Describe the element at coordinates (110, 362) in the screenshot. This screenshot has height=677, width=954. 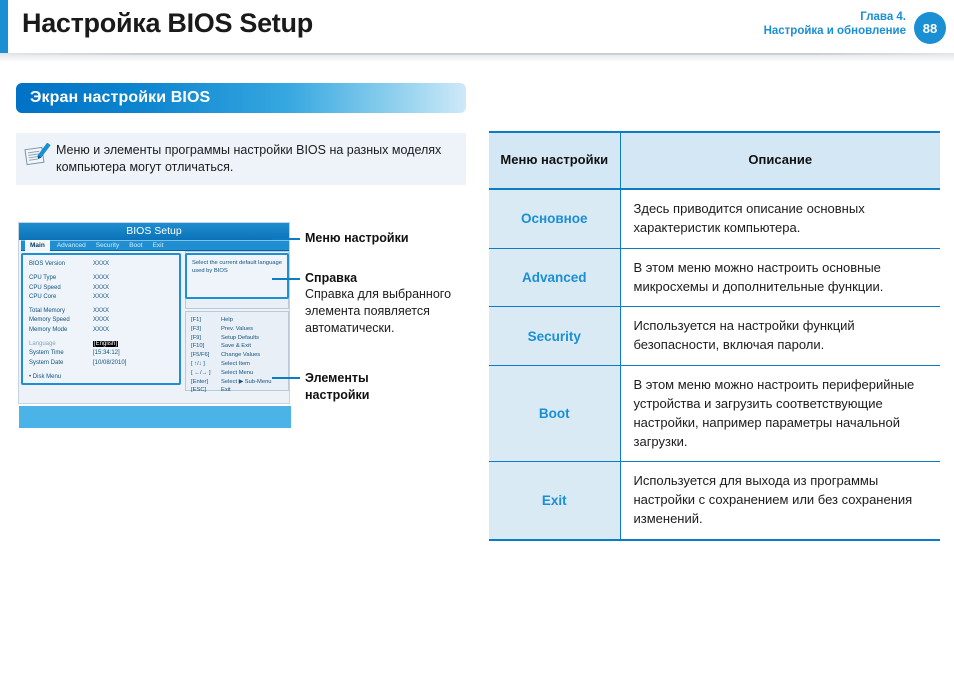
I see `bios-item-value: [10/08/2010]` at that location.